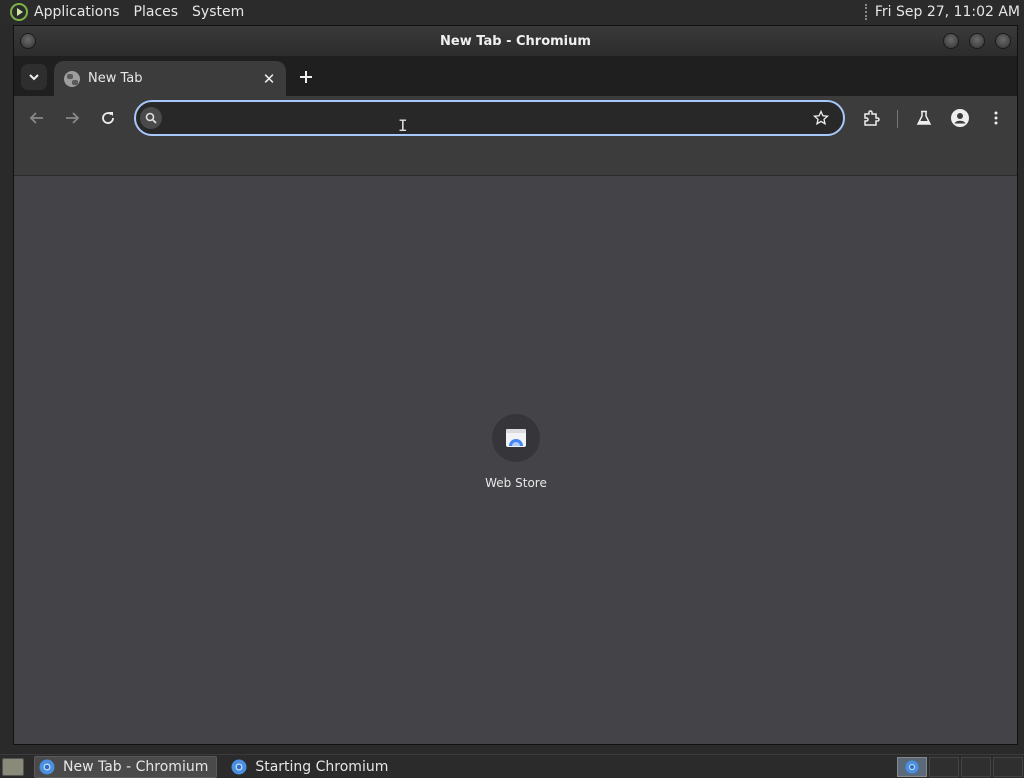 This screenshot has width=1024, height=778. I want to click on forward-button, so click(72, 118).